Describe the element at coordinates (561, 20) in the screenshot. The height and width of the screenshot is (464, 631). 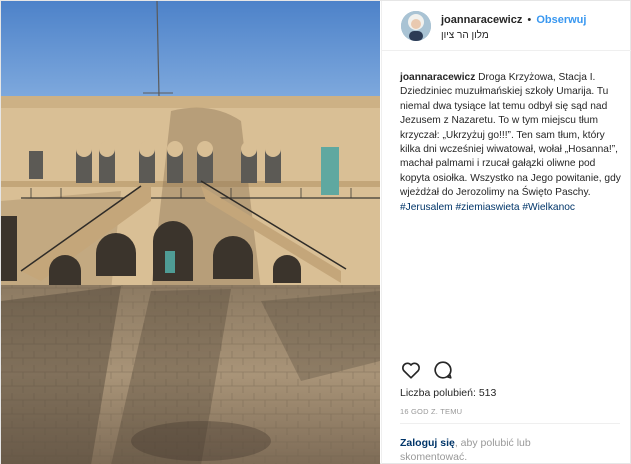
I see `follow-button: Obserwuj` at that location.